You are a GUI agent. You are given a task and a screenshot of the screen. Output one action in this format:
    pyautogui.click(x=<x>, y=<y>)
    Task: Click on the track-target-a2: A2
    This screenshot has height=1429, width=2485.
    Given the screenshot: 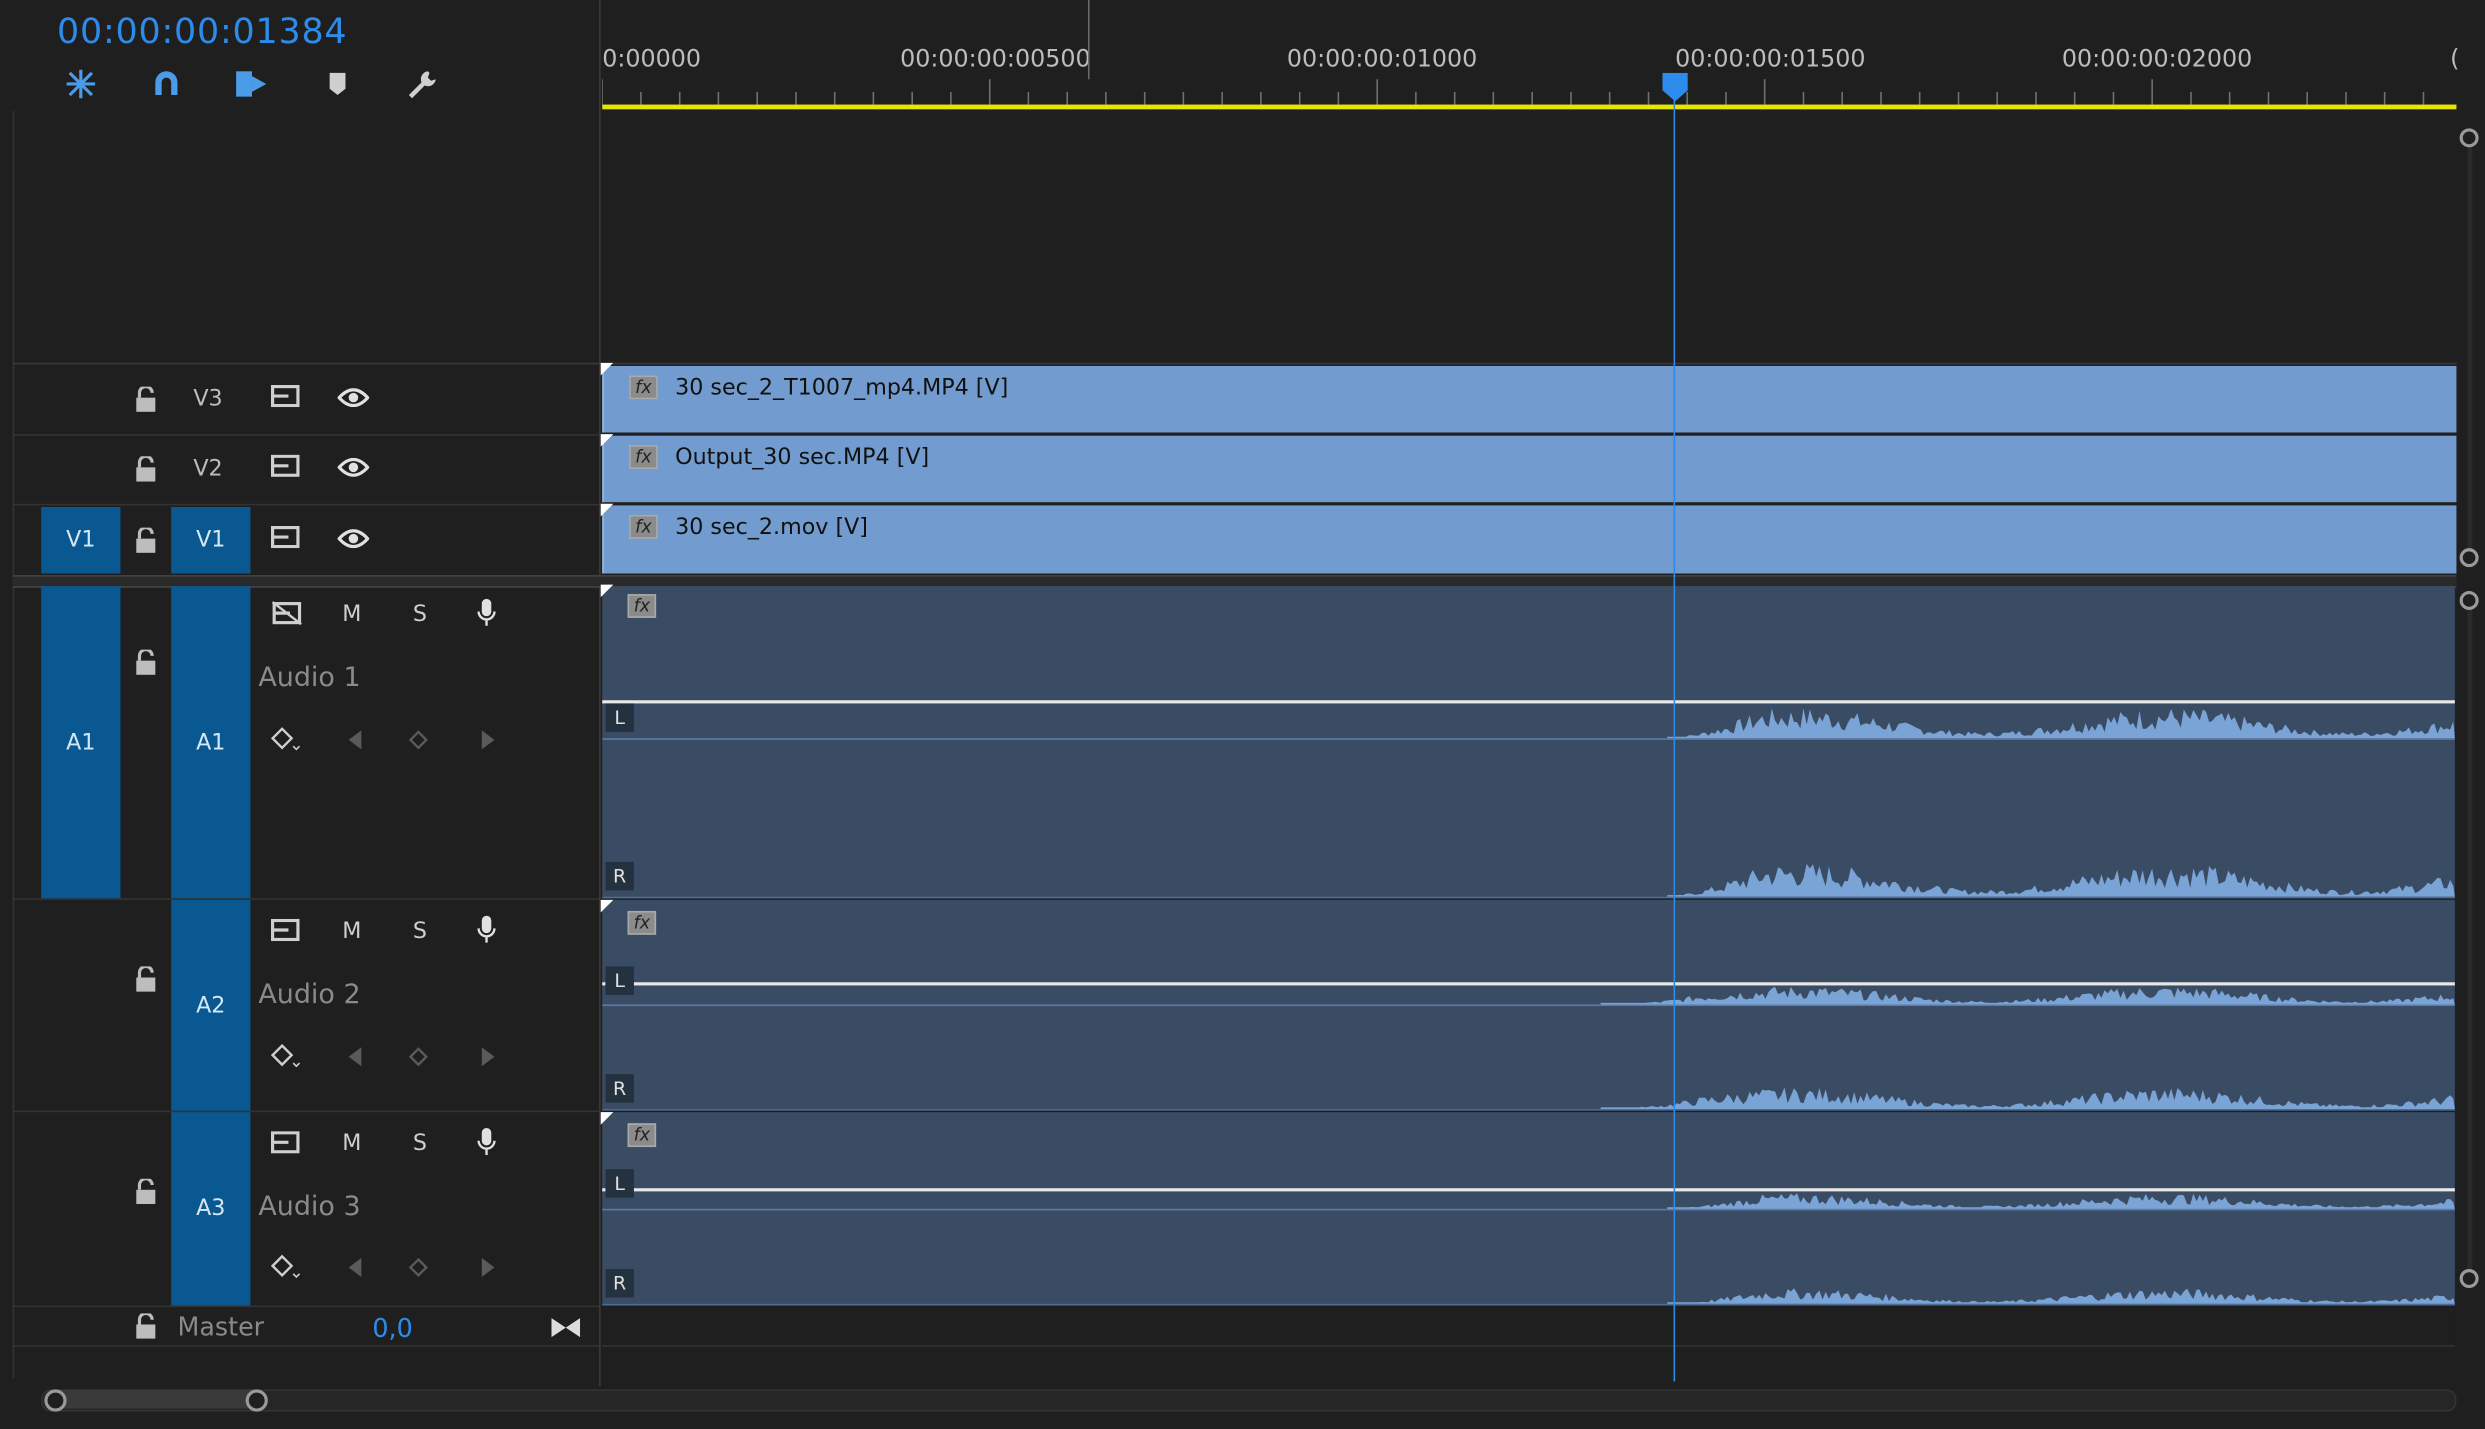 What is the action you would take?
    pyautogui.click(x=211, y=1005)
    